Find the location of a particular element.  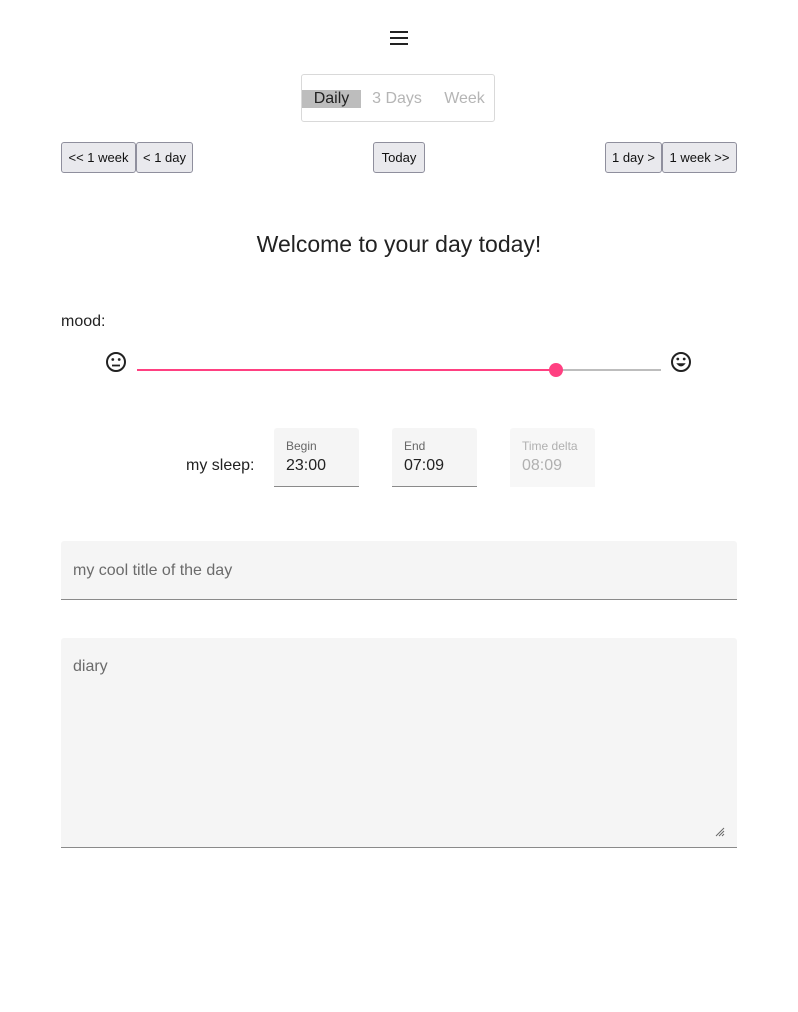

back-day-button: < 1 day is located at coordinates (164, 157).